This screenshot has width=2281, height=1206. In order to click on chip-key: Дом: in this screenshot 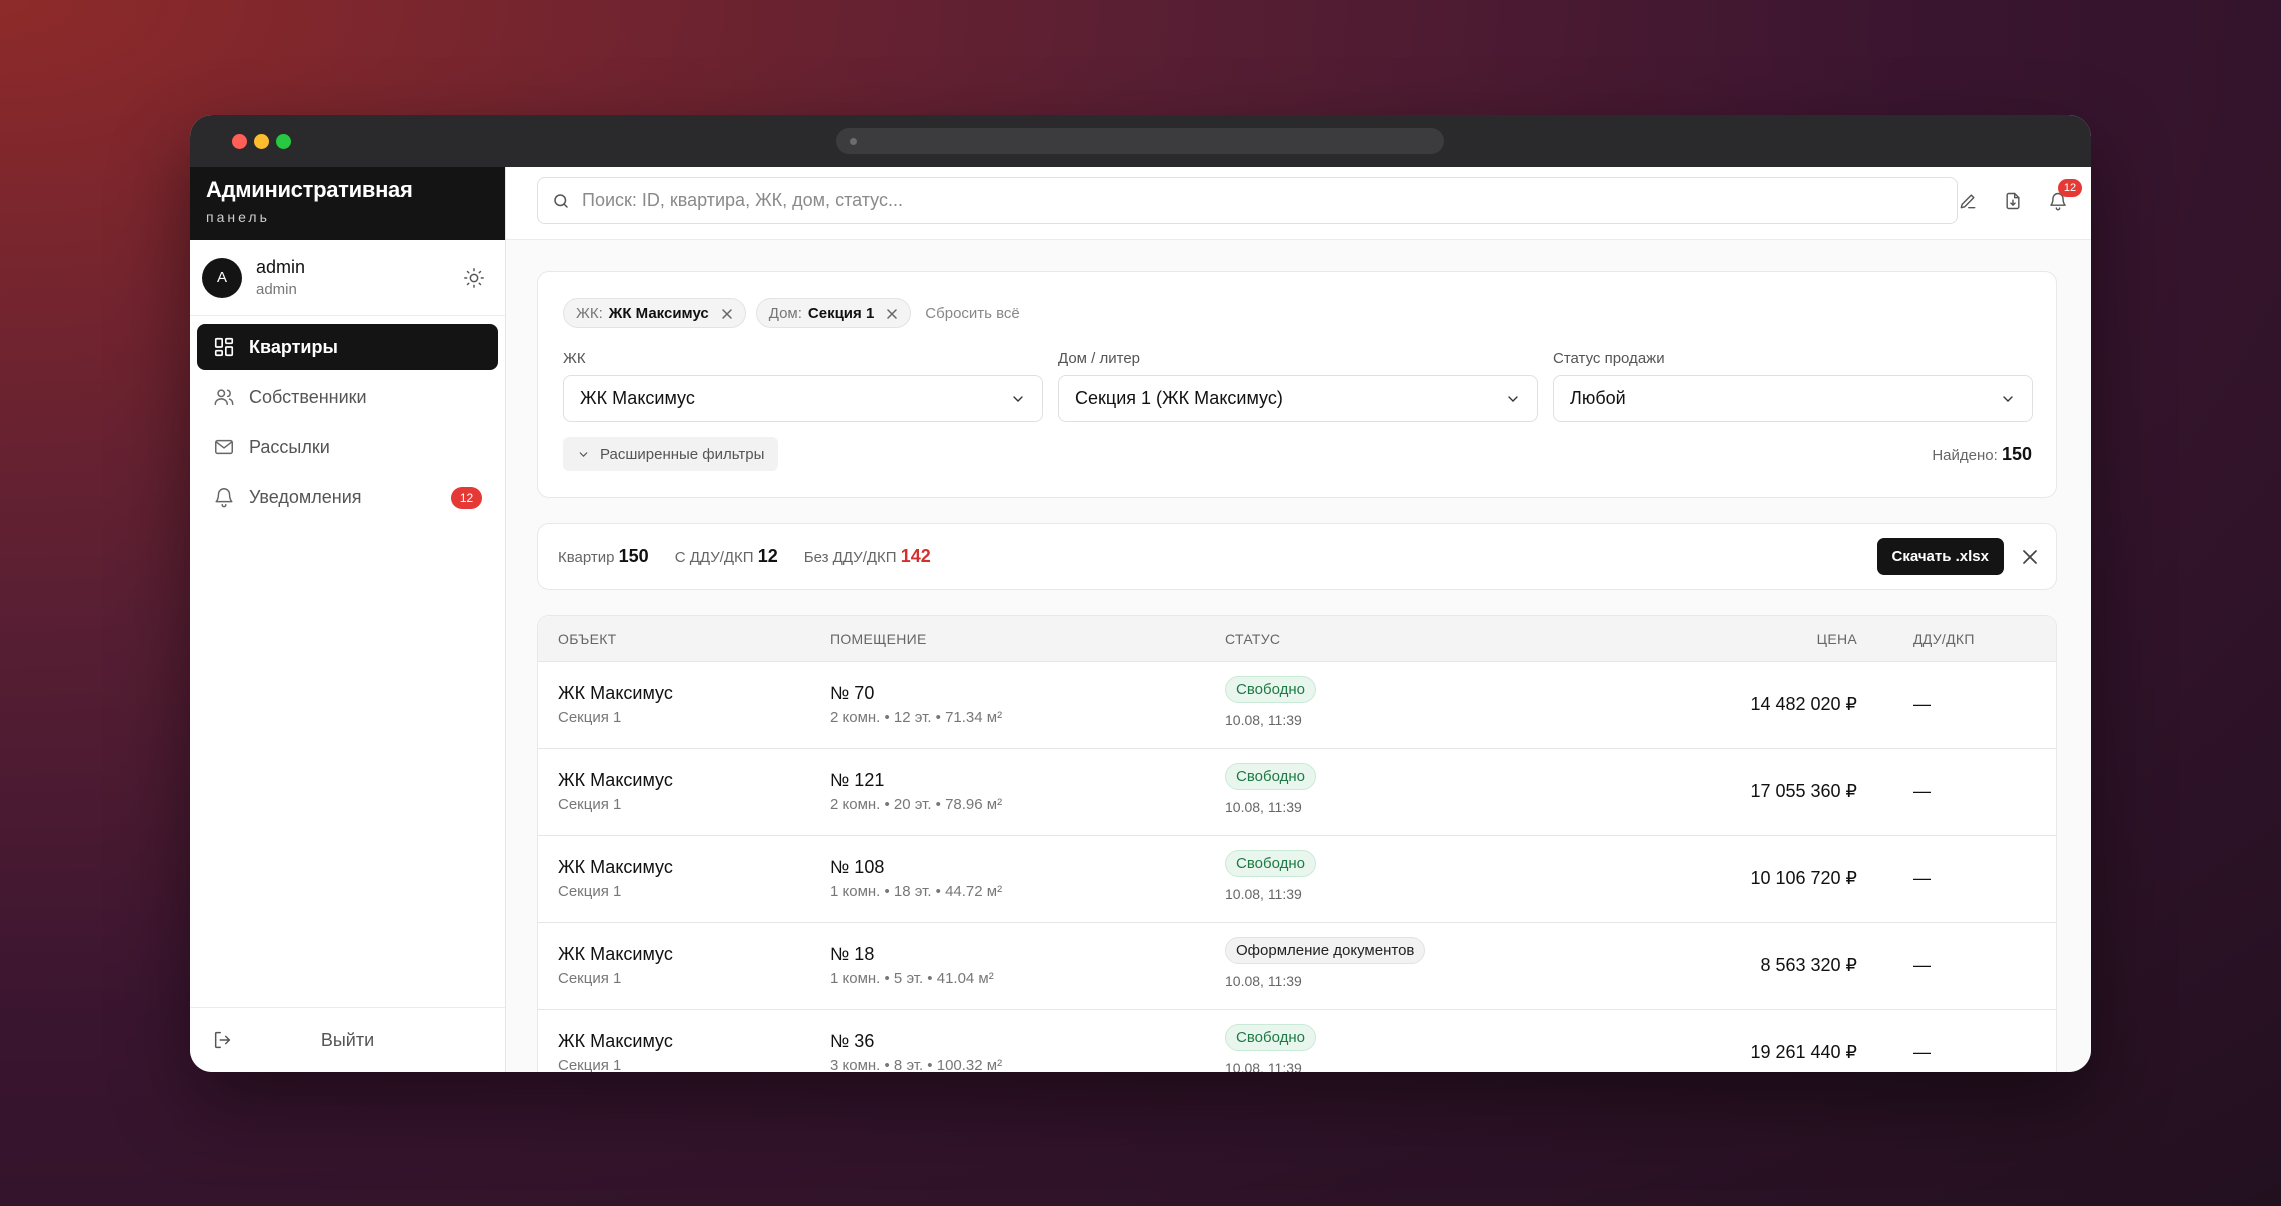, I will do `click(785, 313)`.